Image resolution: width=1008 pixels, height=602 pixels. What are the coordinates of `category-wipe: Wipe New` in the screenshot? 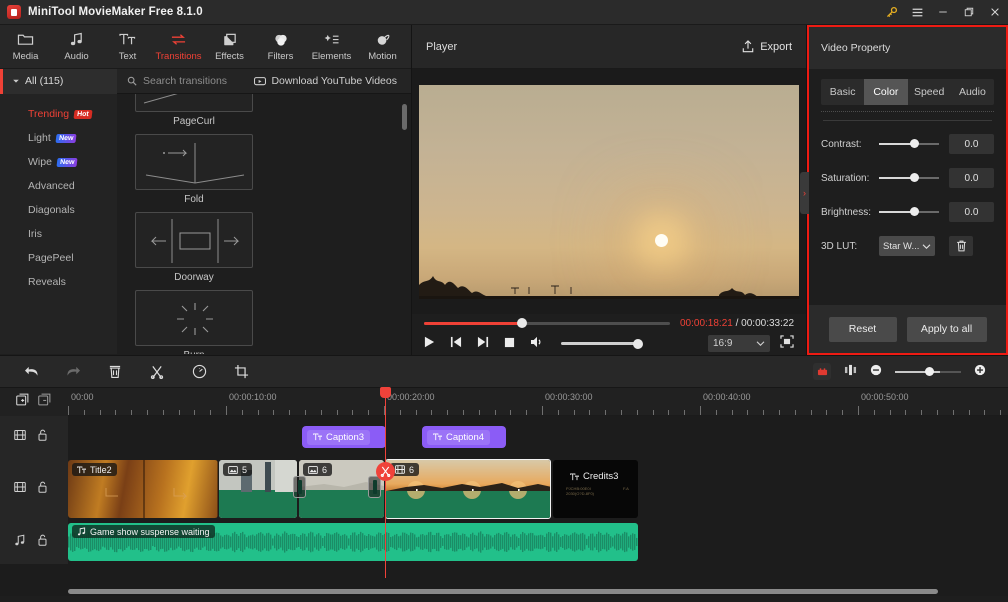 It's located at (58, 162).